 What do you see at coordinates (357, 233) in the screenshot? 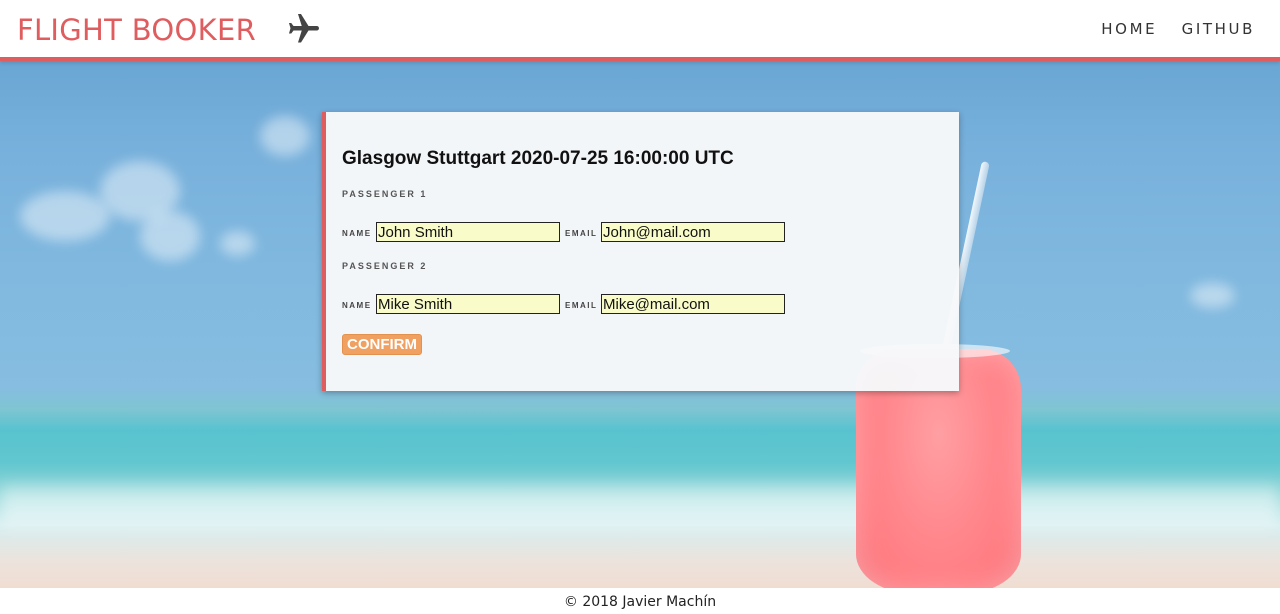
I see `passenger-1-name-label: NAME` at bounding box center [357, 233].